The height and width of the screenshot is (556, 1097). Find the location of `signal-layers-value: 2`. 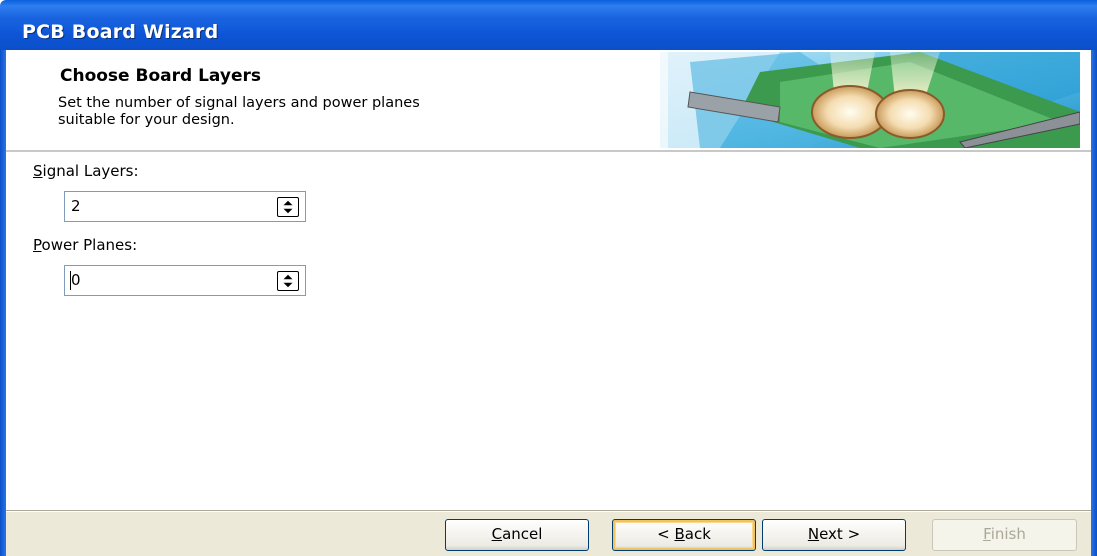

signal-layers-value: 2 is located at coordinates (76, 206).